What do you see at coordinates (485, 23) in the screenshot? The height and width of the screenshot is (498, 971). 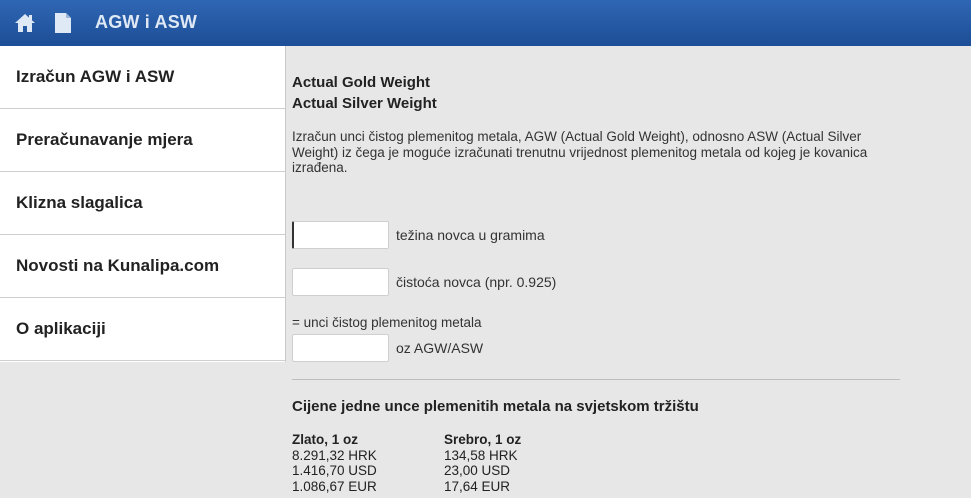 I see `action-bar: AGW i ASW` at bounding box center [485, 23].